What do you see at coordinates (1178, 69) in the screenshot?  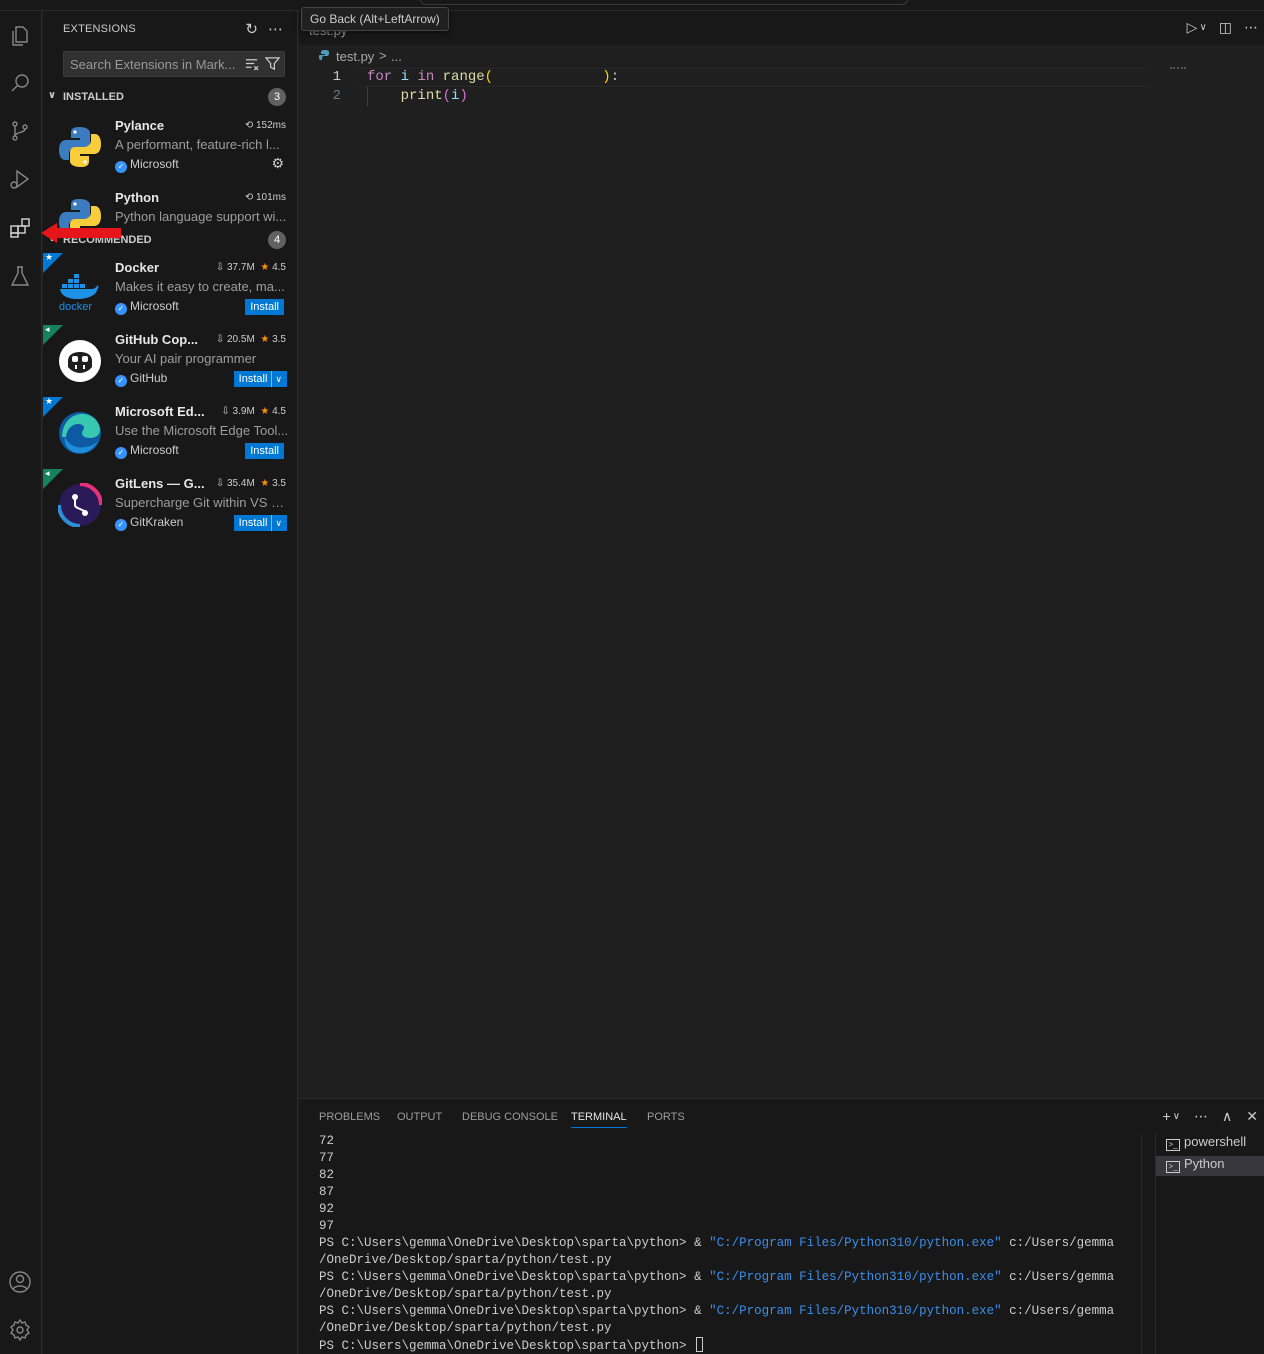 I see `minimap` at bounding box center [1178, 69].